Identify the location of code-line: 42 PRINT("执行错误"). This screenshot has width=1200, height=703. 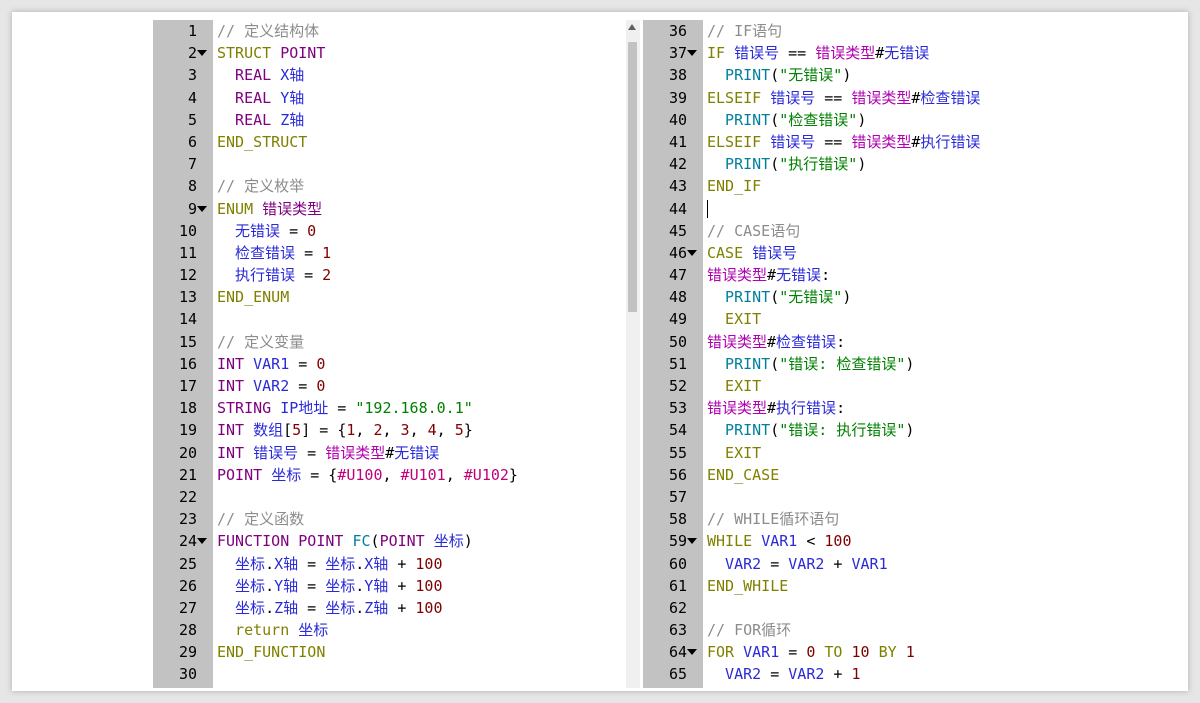
(896, 164).